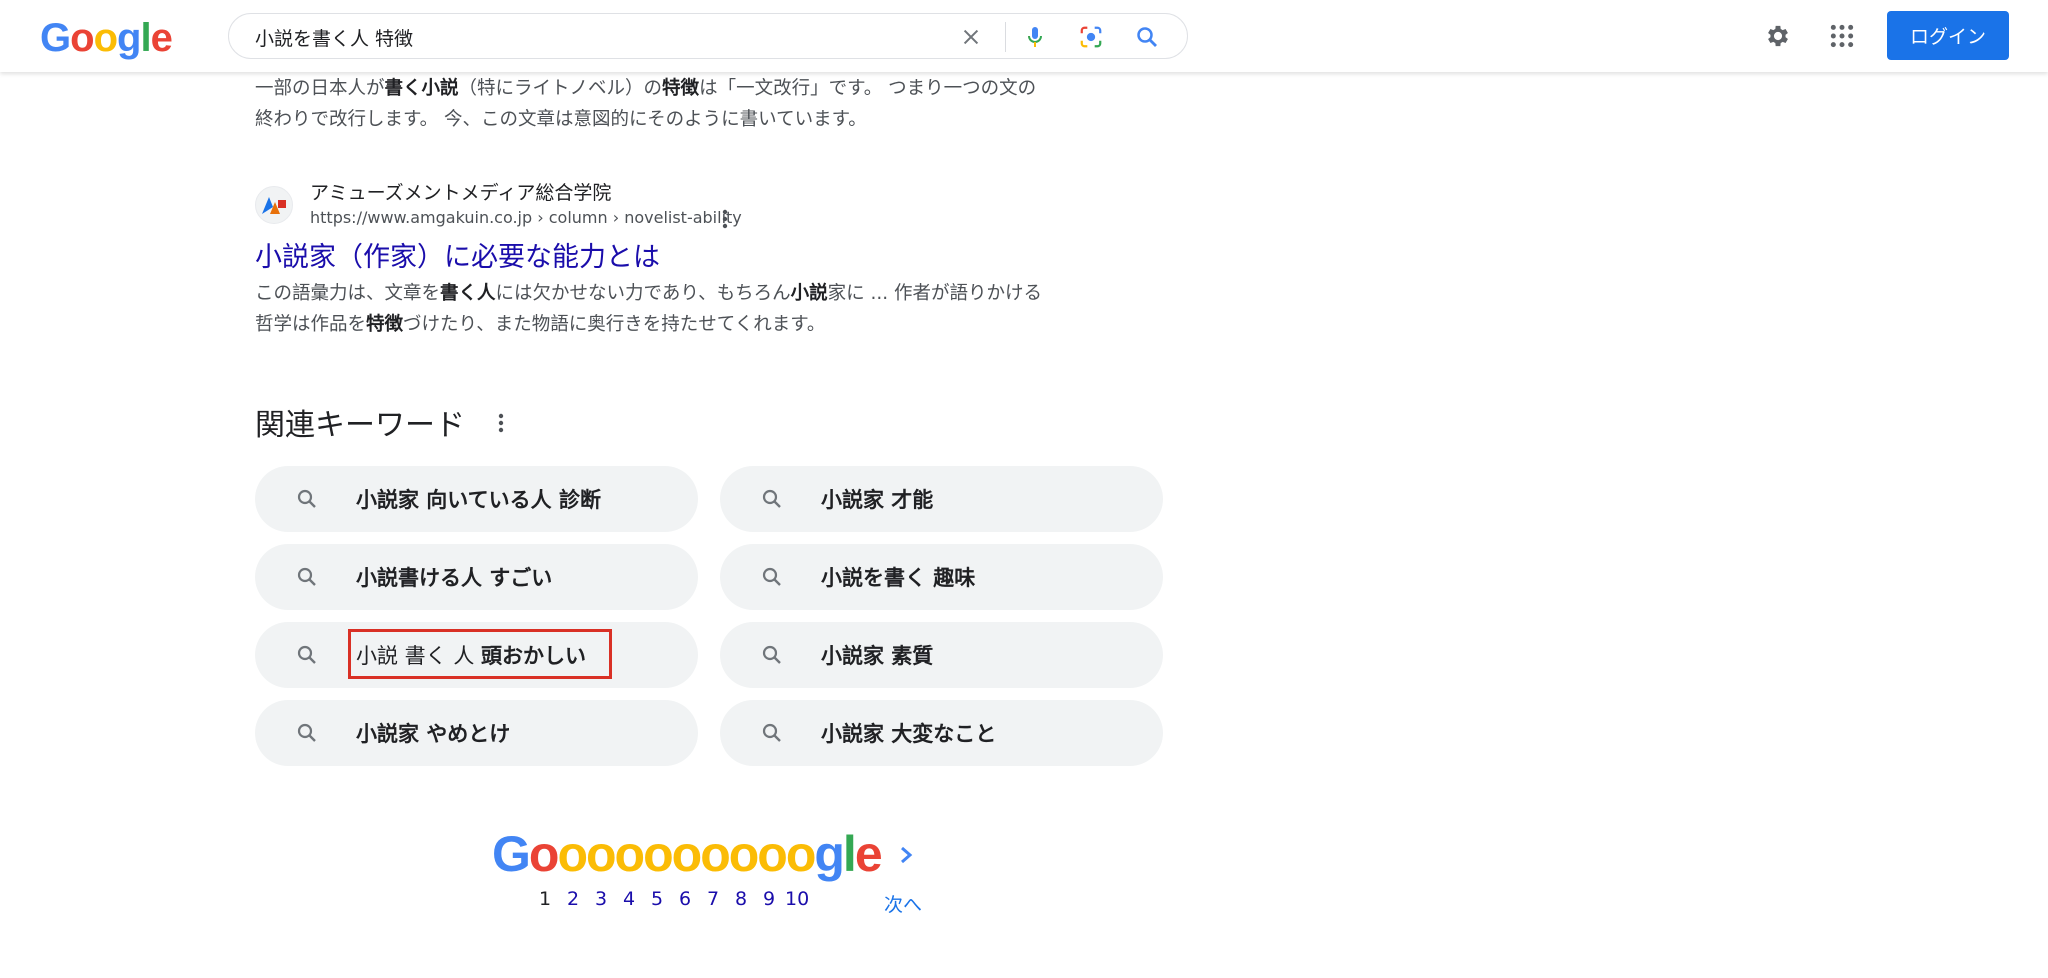  What do you see at coordinates (1091, 37) in the screenshot?
I see `camera-lens-icon` at bounding box center [1091, 37].